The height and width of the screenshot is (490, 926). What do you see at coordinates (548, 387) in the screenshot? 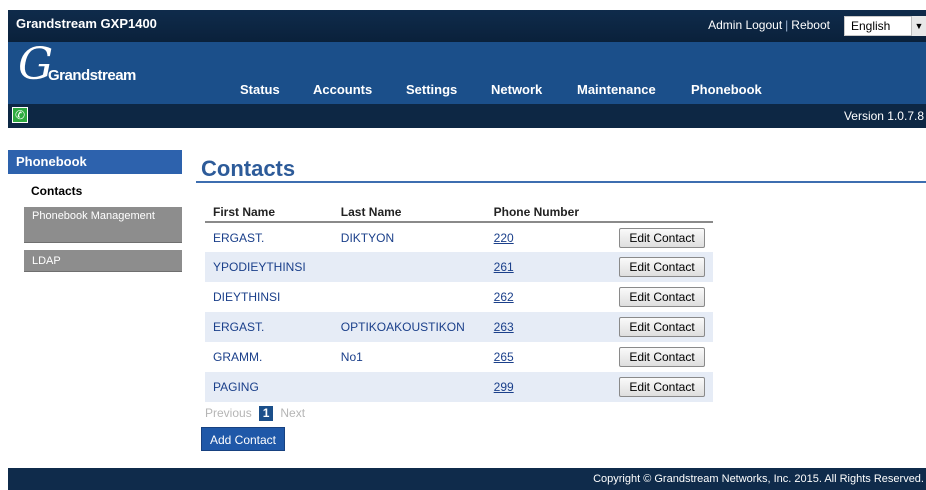
I see `cell-phone: 299` at bounding box center [548, 387].